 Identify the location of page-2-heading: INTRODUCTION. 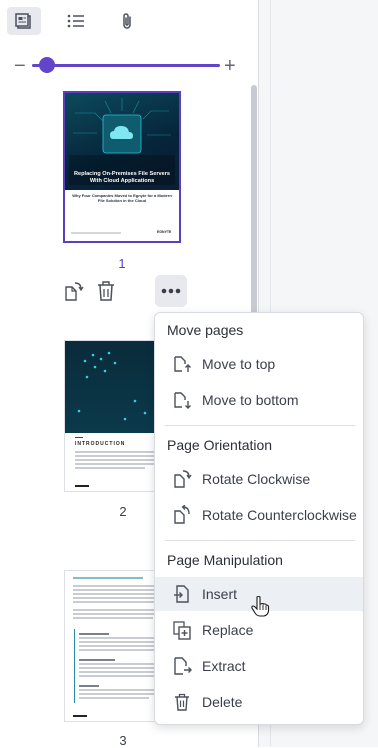
(100, 444).